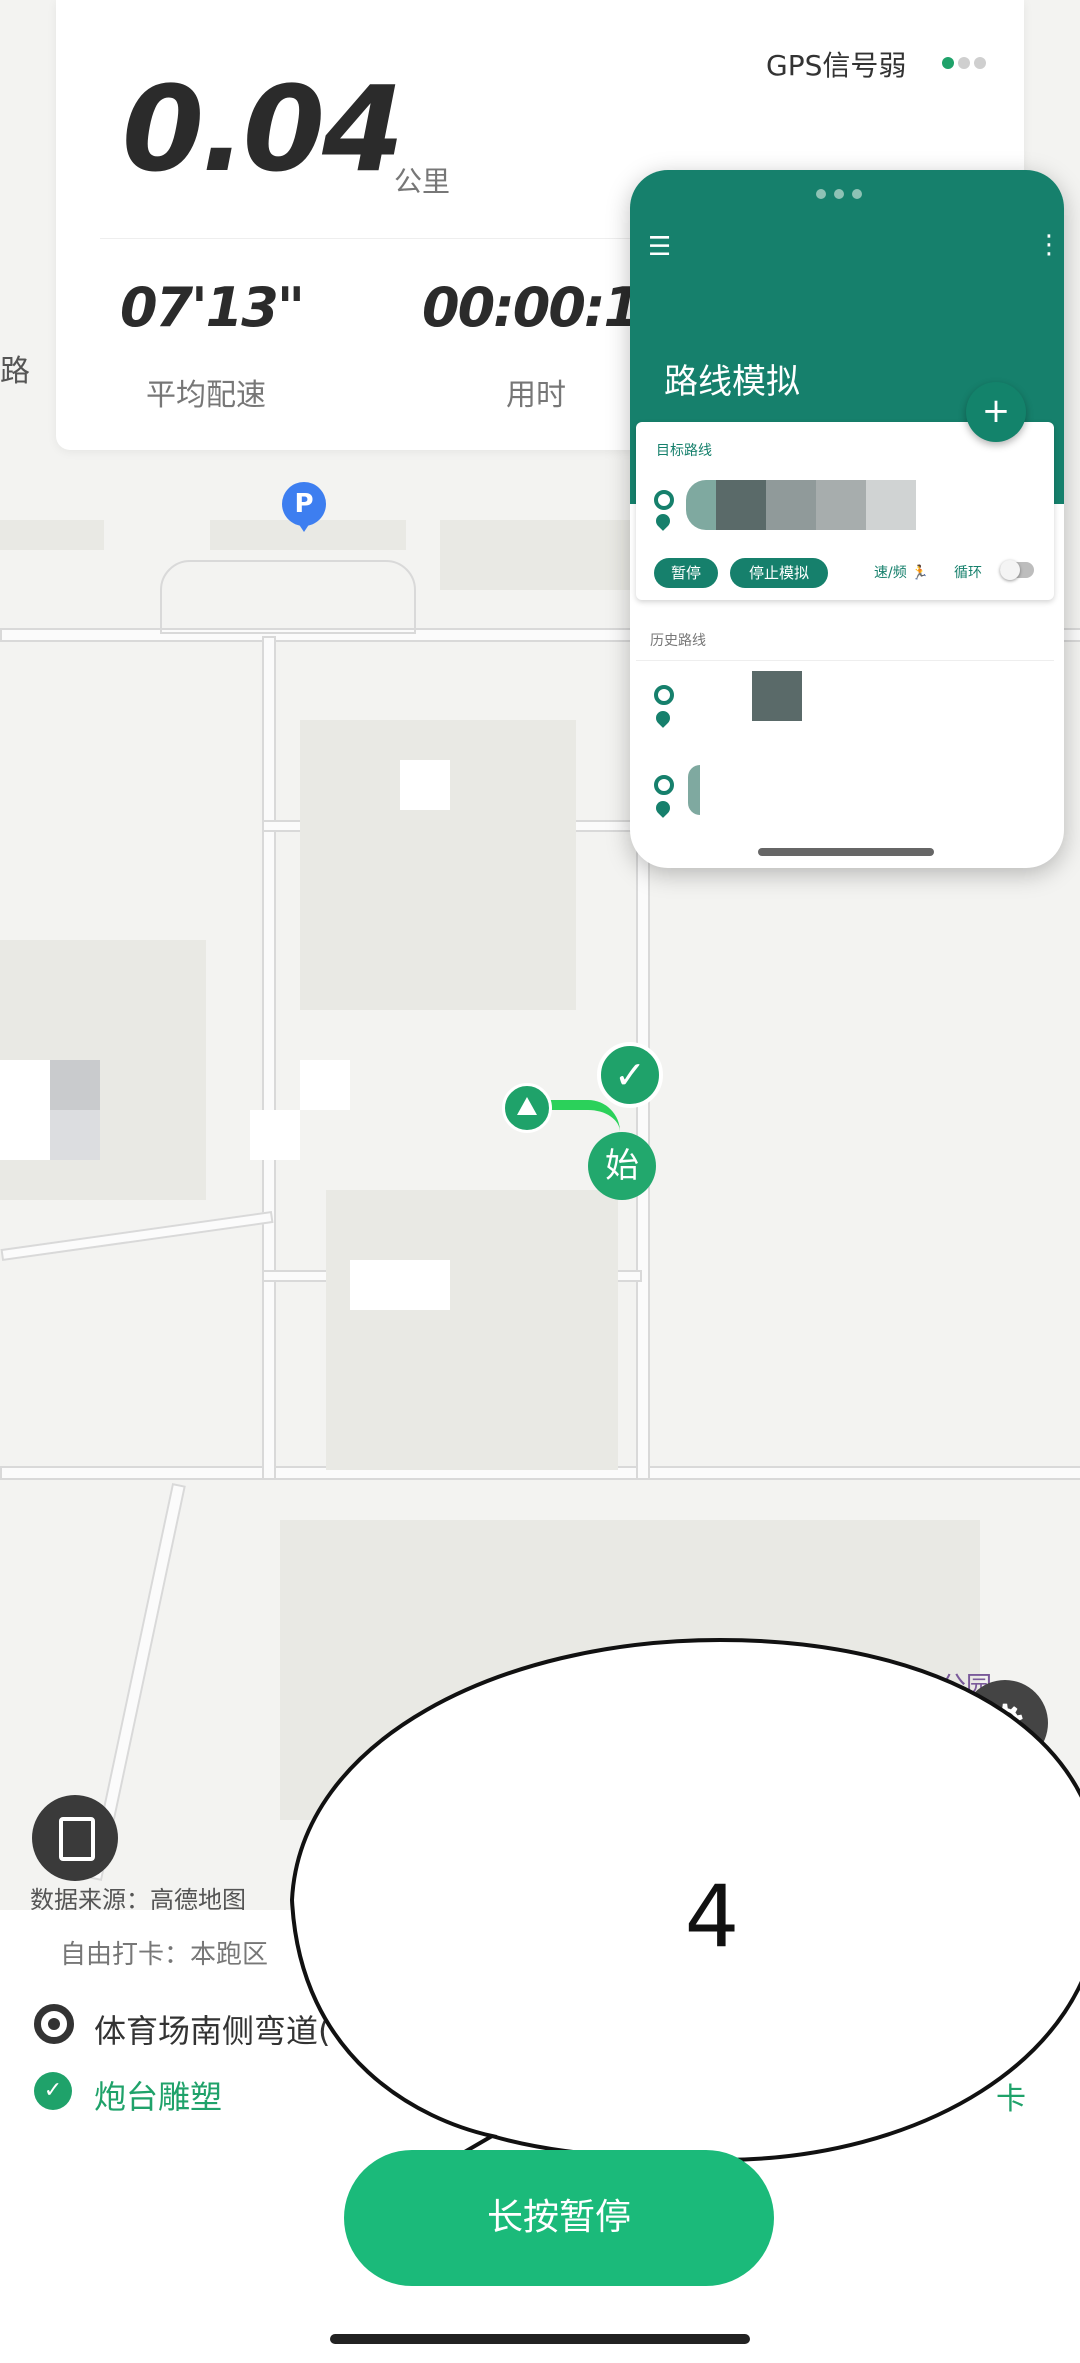  What do you see at coordinates (1011, 2099) in the screenshot?
I see `checkin-status-text: 卡` at bounding box center [1011, 2099].